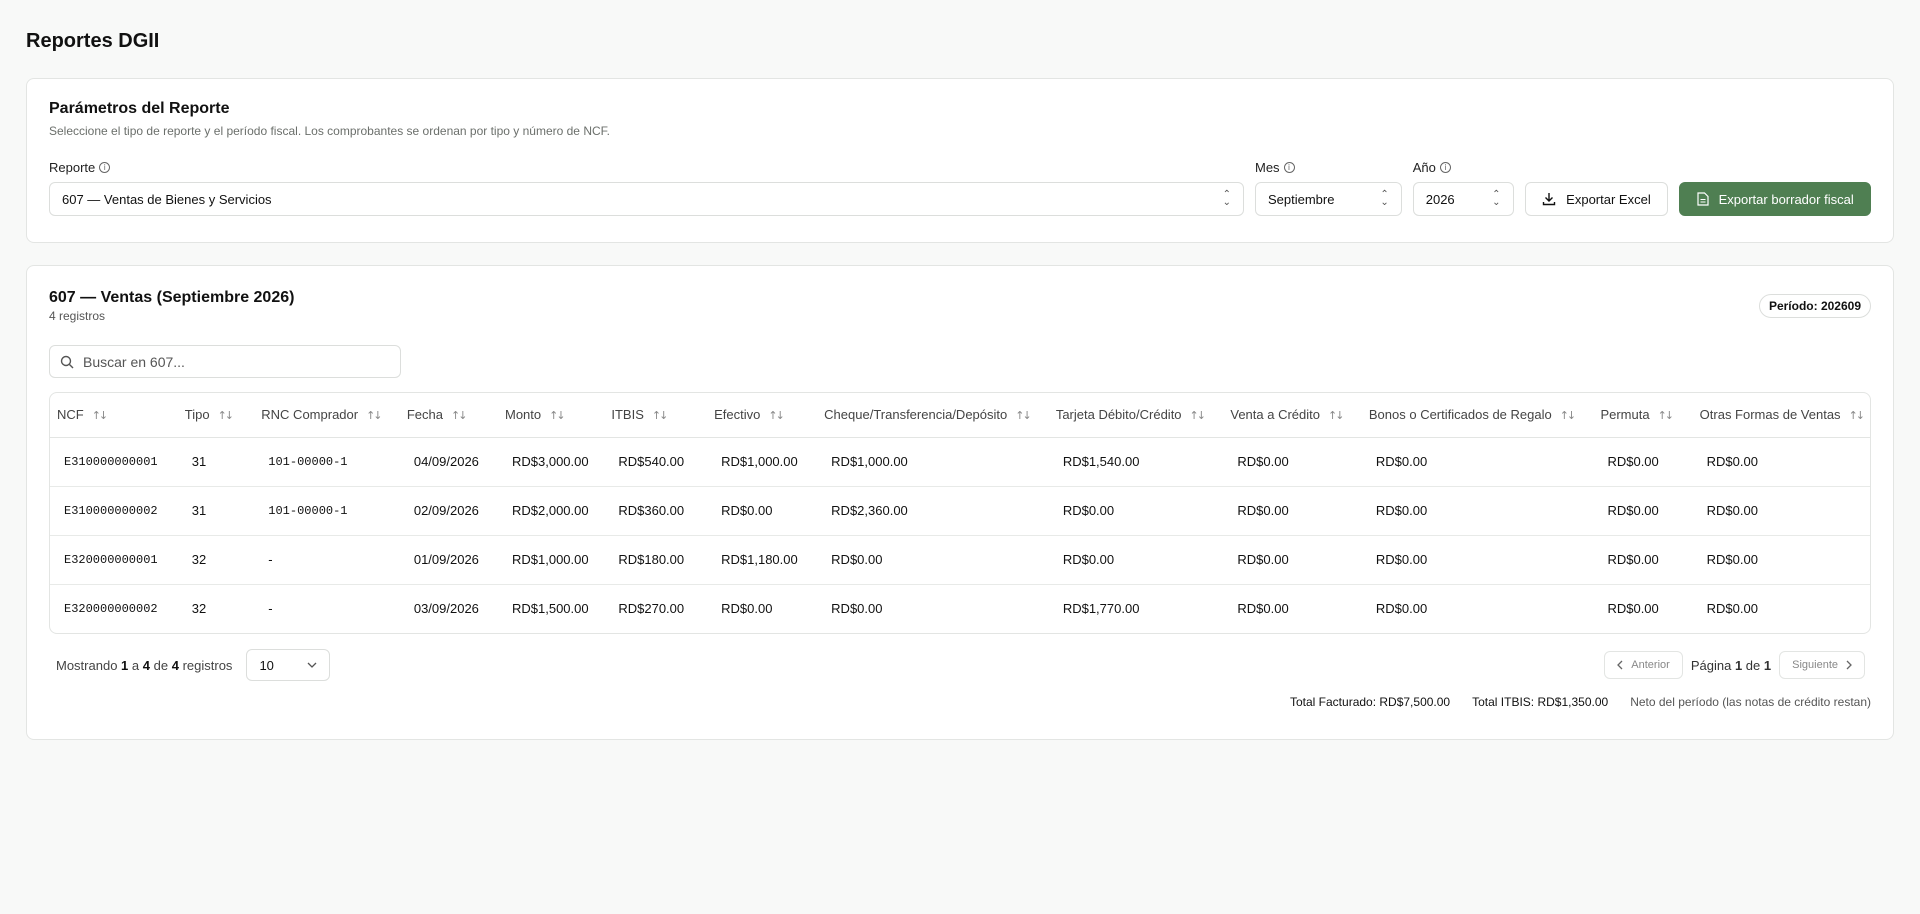  What do you see at coordinates (1267, 167) in the screenshot?
I see `month-label: Mes` at bounding box center [1267, 167].